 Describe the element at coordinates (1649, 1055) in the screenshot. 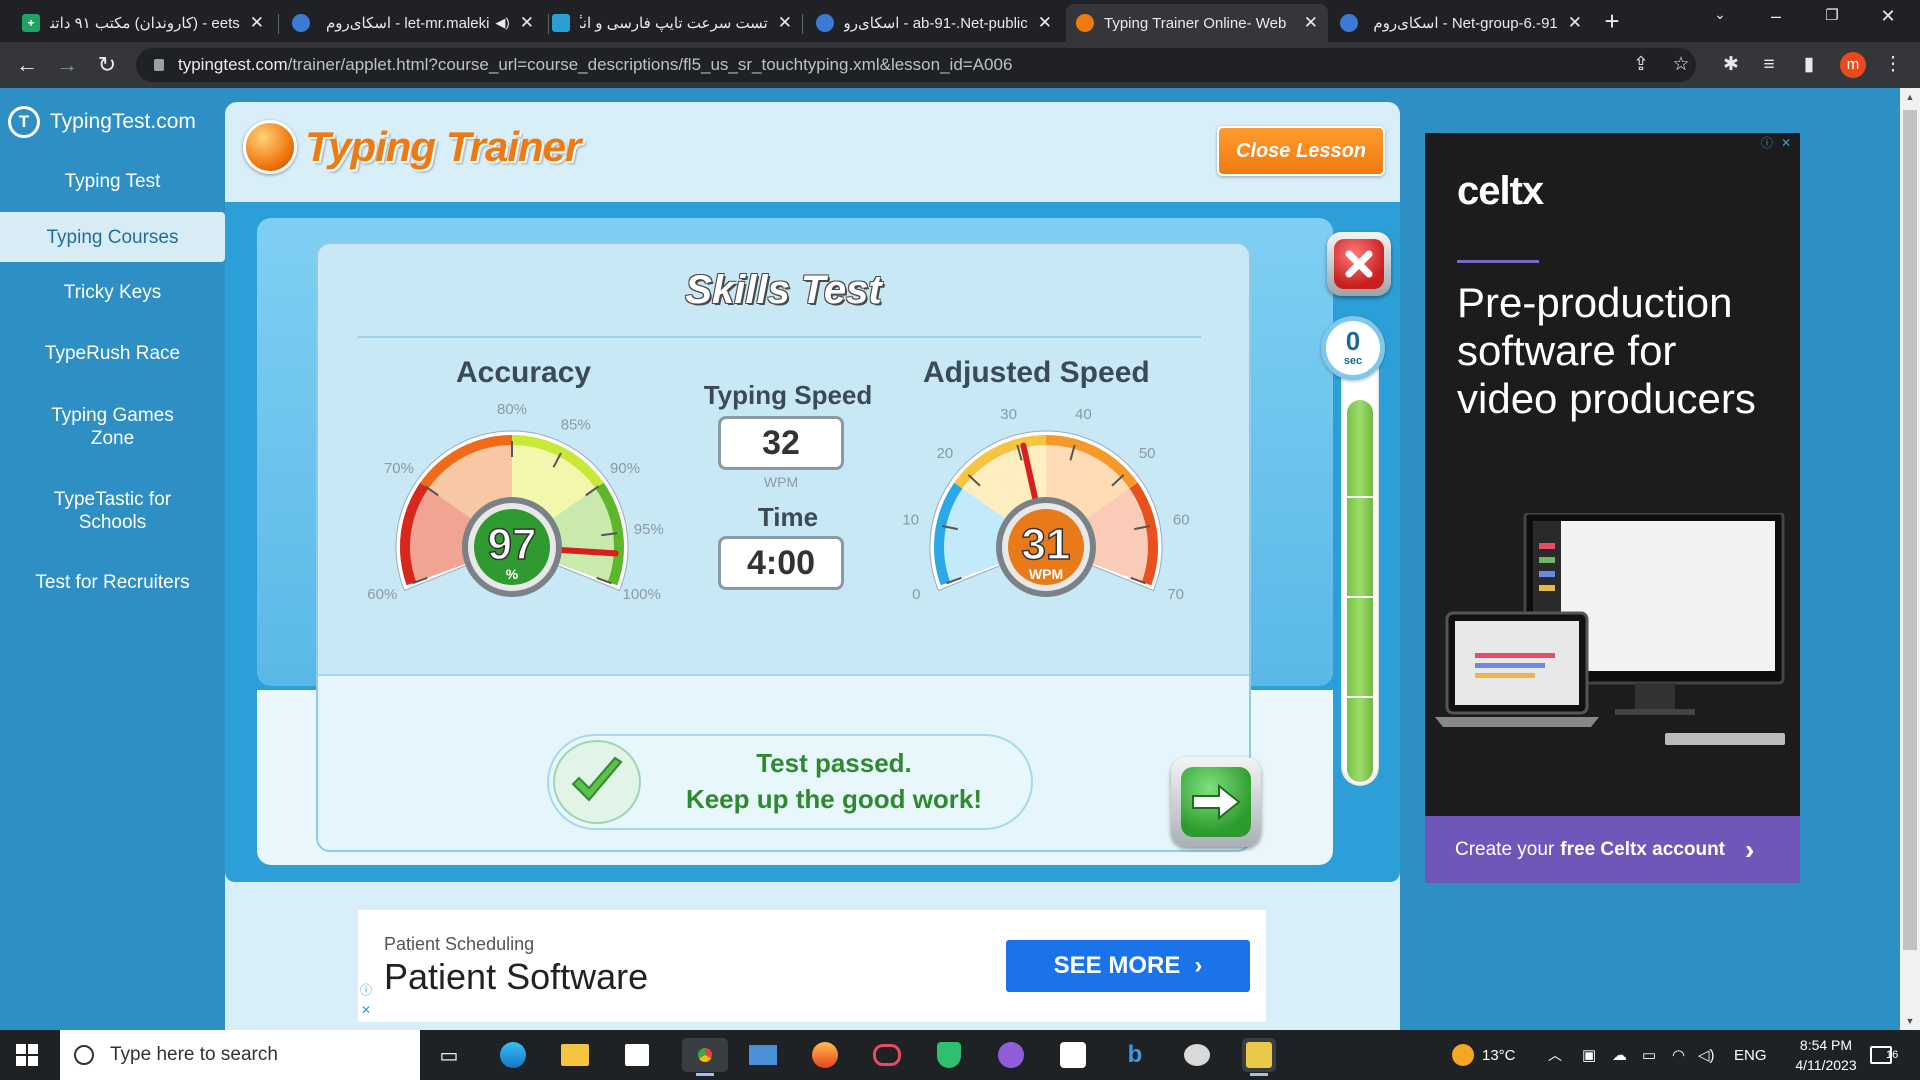

I see `battery-icon: ▭` at that location.